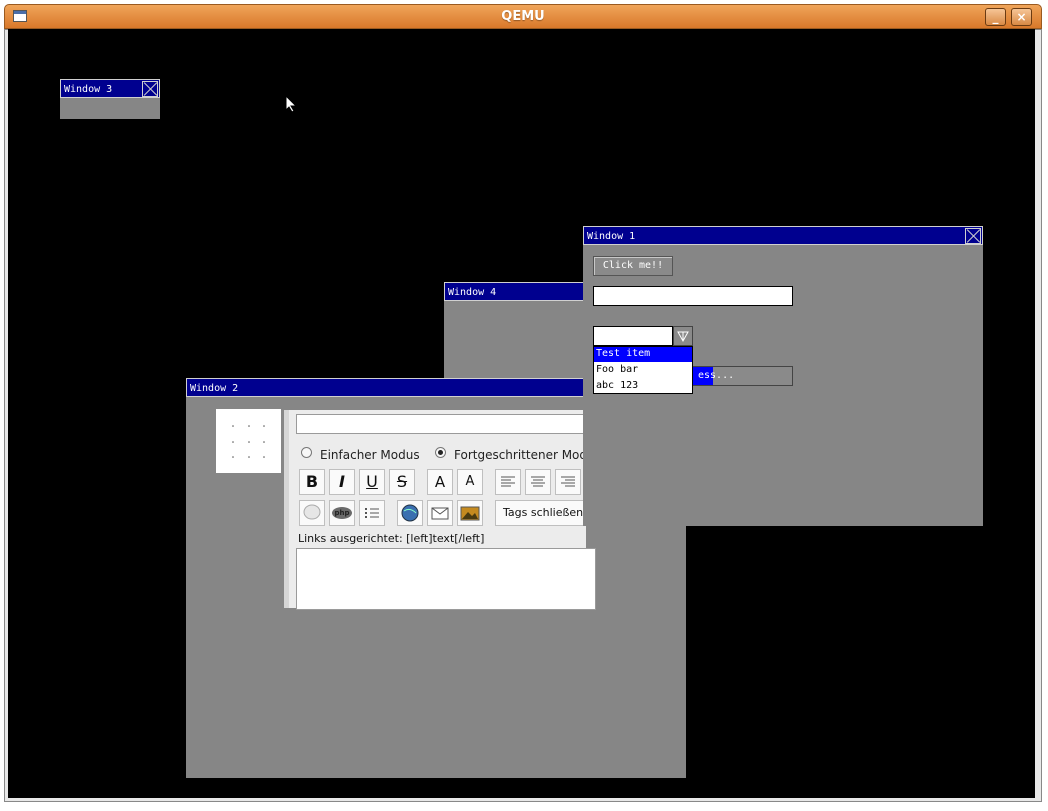  I want to click on window-3-title: Window 3, so click(88, 89).